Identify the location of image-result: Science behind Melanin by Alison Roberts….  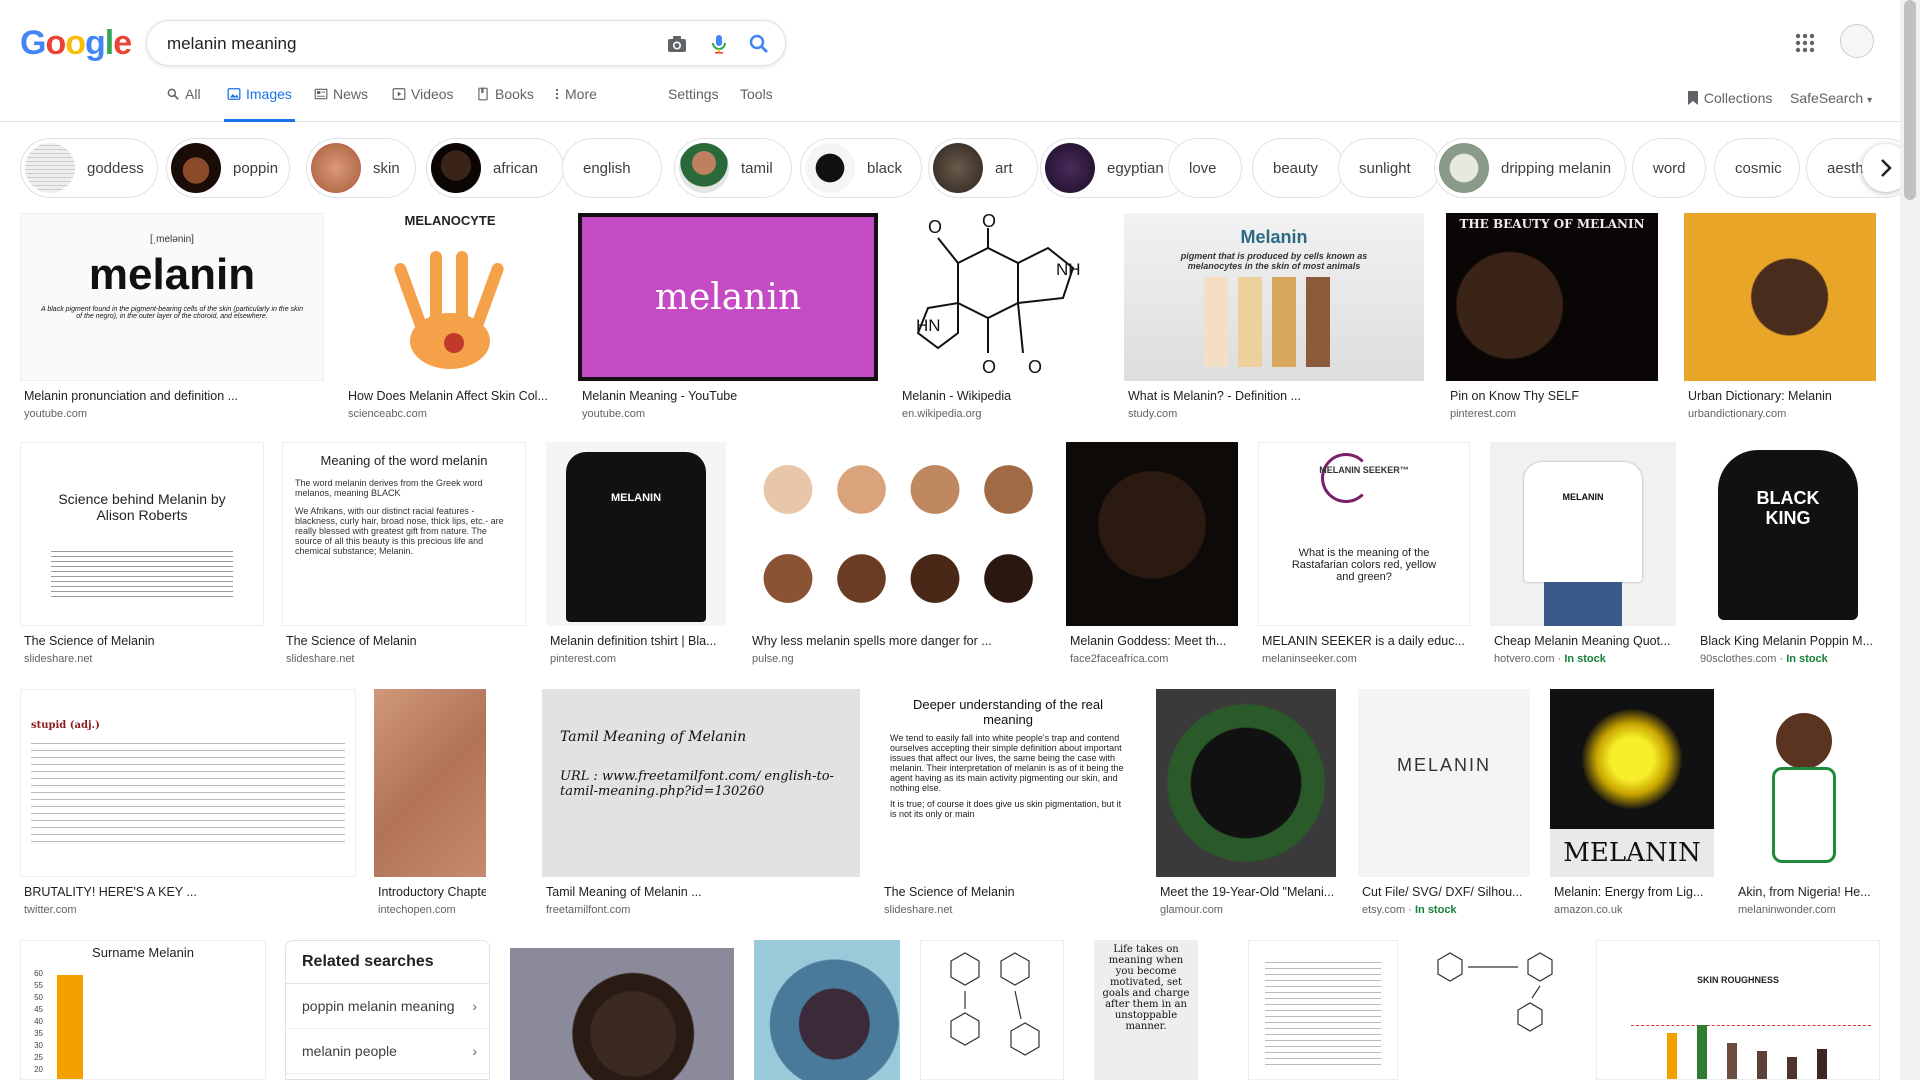
(142, 554).